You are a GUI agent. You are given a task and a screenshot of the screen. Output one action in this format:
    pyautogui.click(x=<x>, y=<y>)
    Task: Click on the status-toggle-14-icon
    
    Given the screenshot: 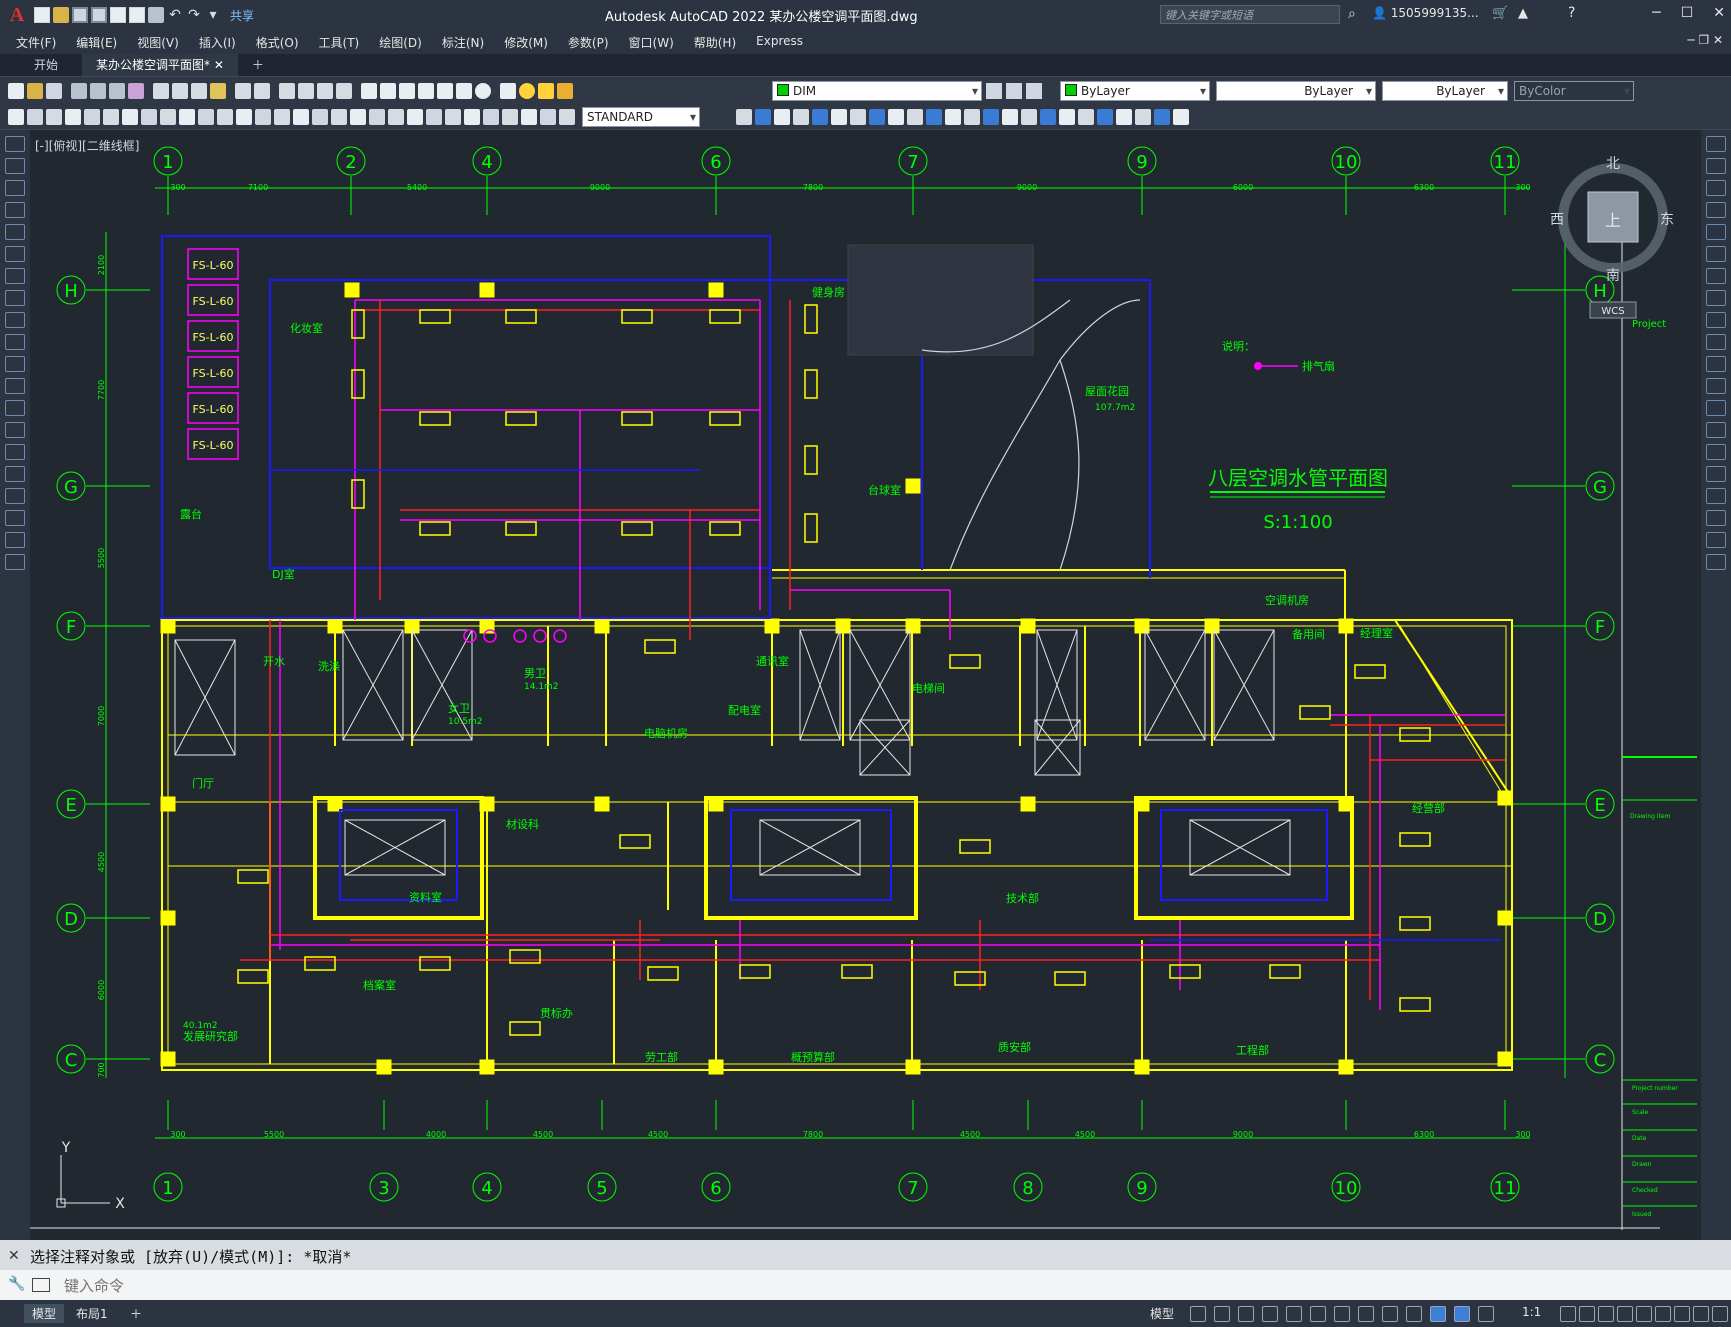 What is the action you would take?
    pyautogui.click(x=1587, y=1314)
    